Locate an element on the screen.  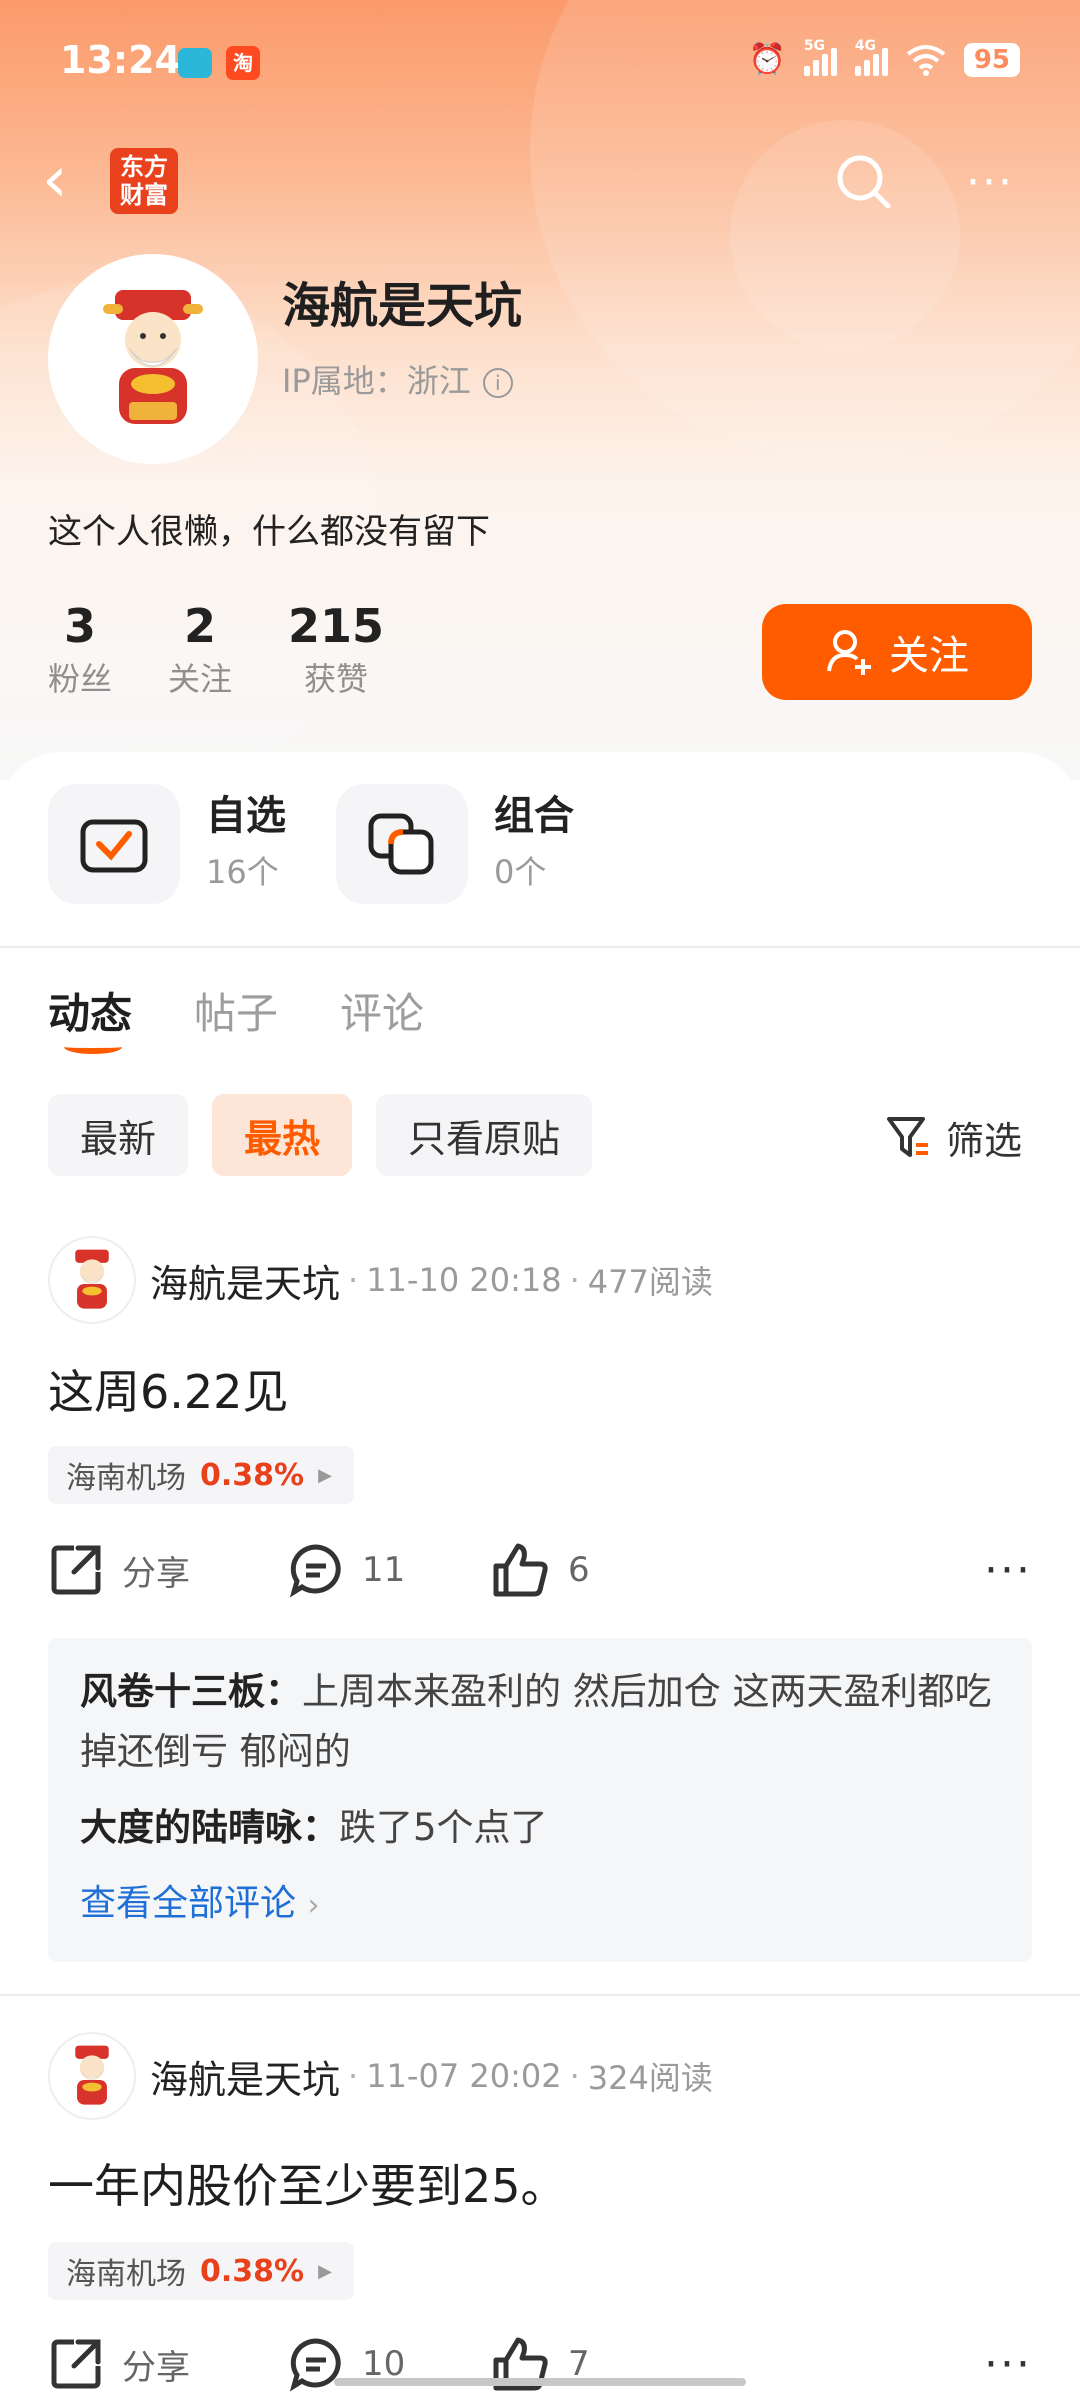
active-tab-indicator is located at coordinates (93, 1047).